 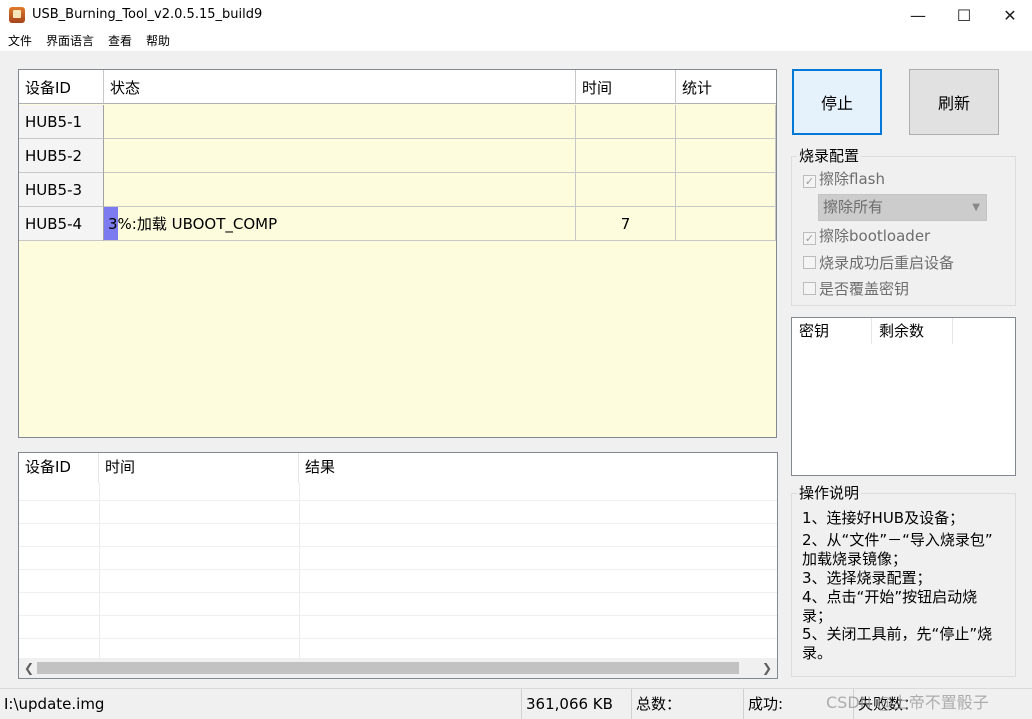 What do you see at coordinates (902, 207) in the screenshot?
I see `erase-mode-select: 擦除所有 ▼` at bounding box center [902, 207].